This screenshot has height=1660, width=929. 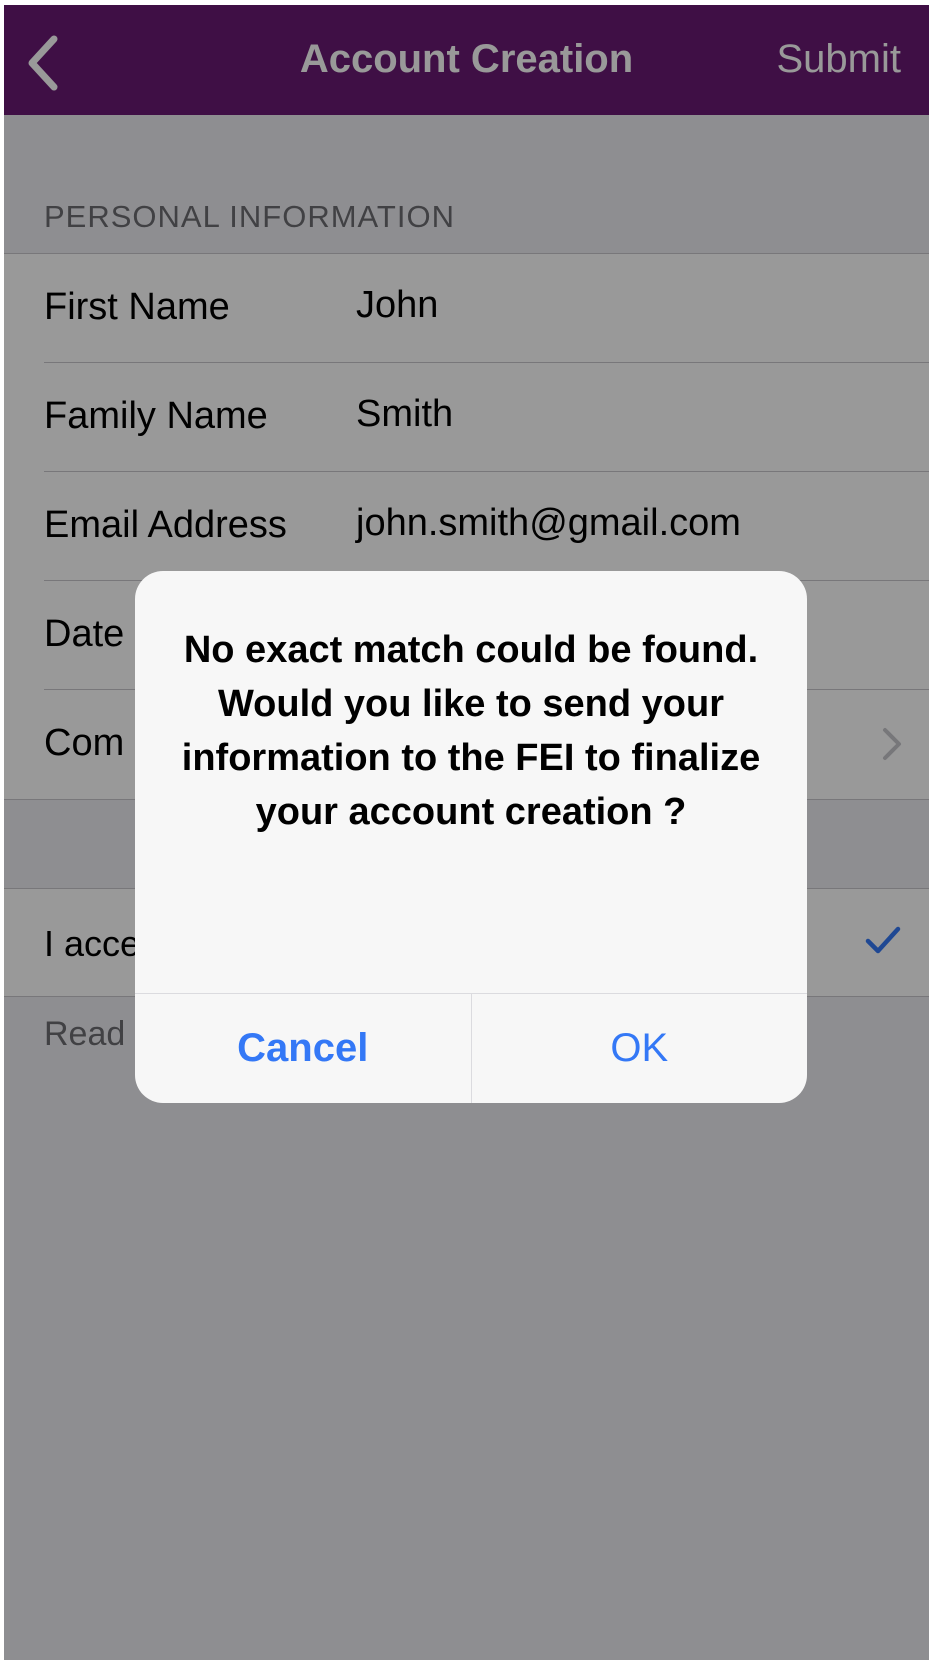 I want to click on ok-button: OK, so click(x=640, y=1048).